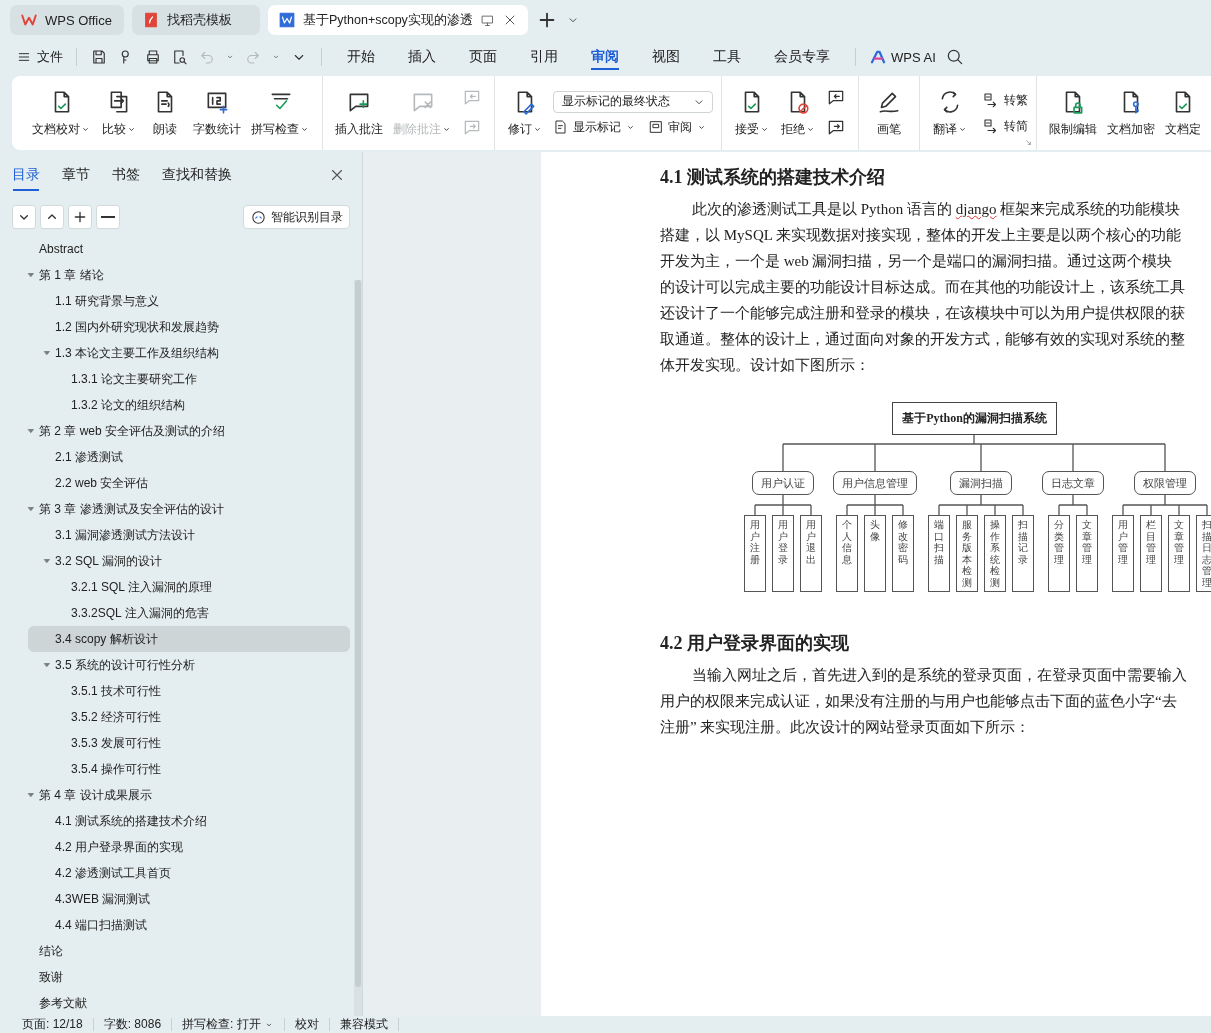  I want to click on ribbon-tab: 工具, so click(727, 57).